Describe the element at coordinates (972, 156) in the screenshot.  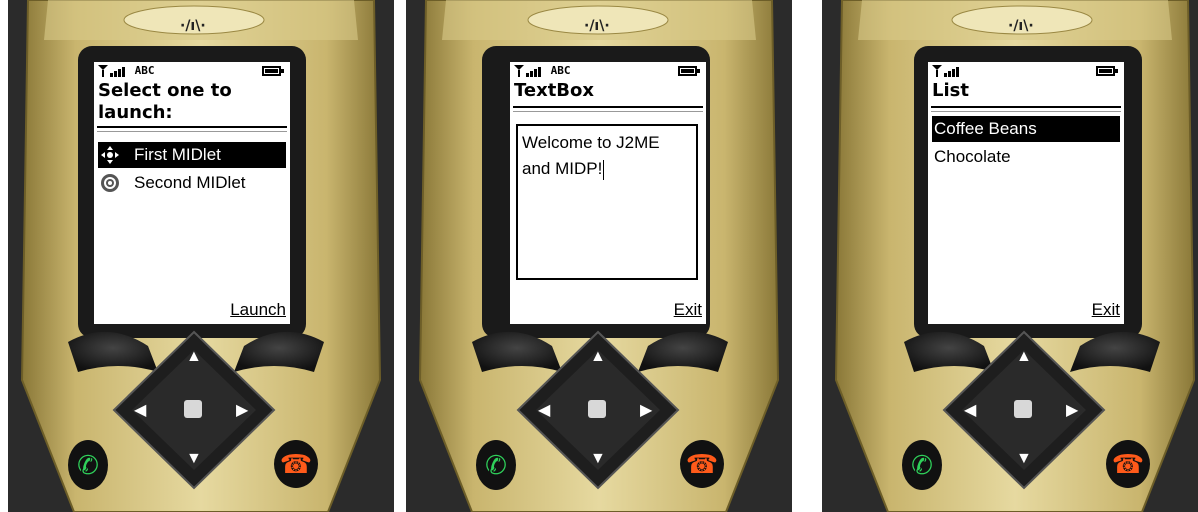
I see `list-item-label: Chocolate` at that location.